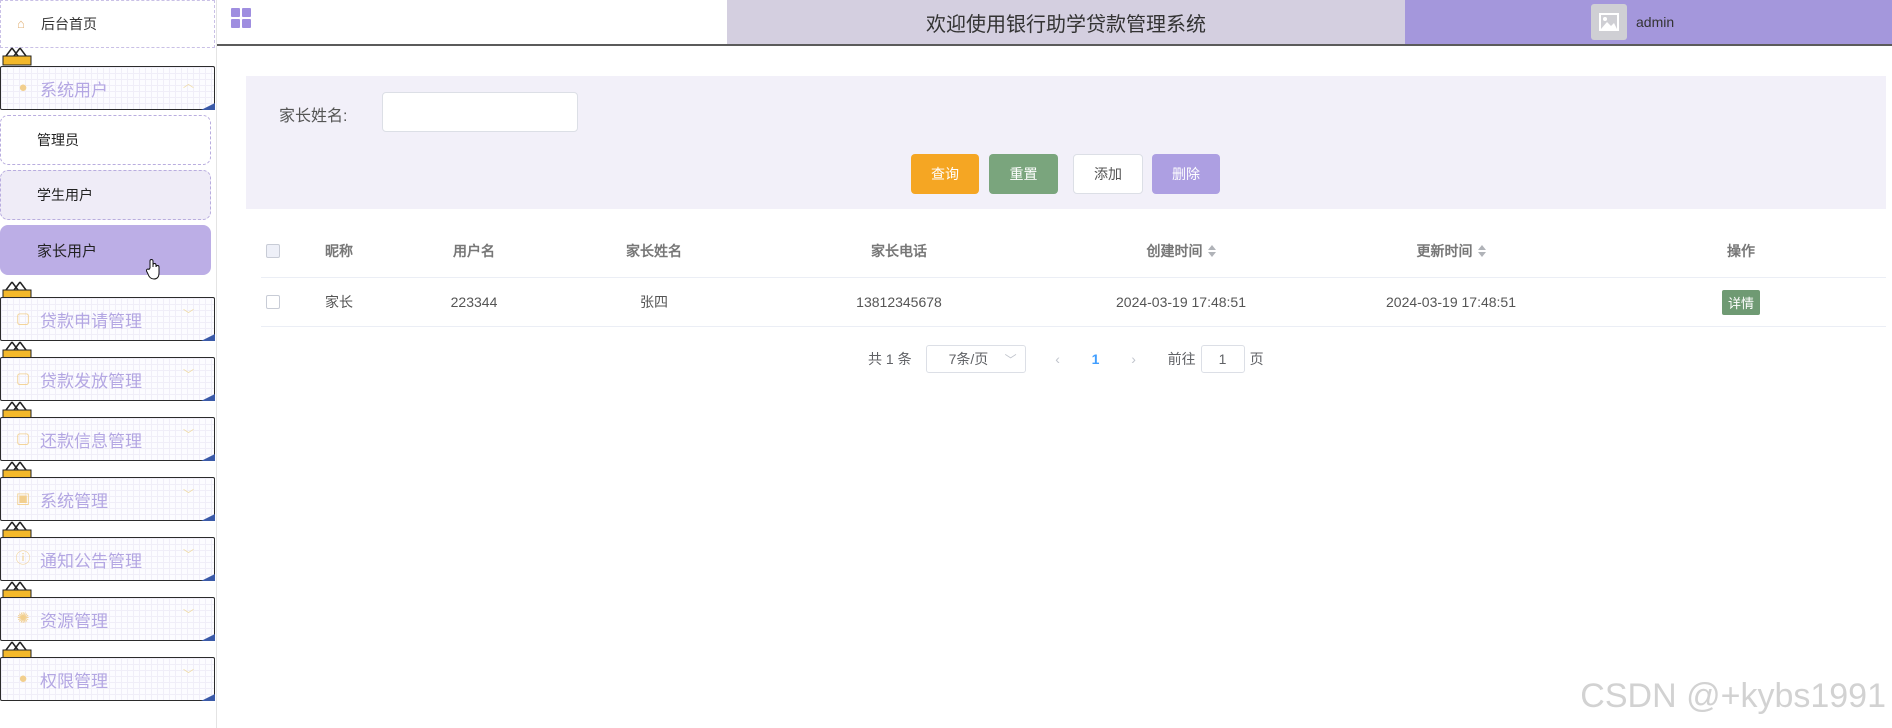 The height and width of the screenshot is (728, 1892). What do you see at coordinates (945, 174) in the screenshot?
I see `query-button: 查询` at bounding box center [945, 174].